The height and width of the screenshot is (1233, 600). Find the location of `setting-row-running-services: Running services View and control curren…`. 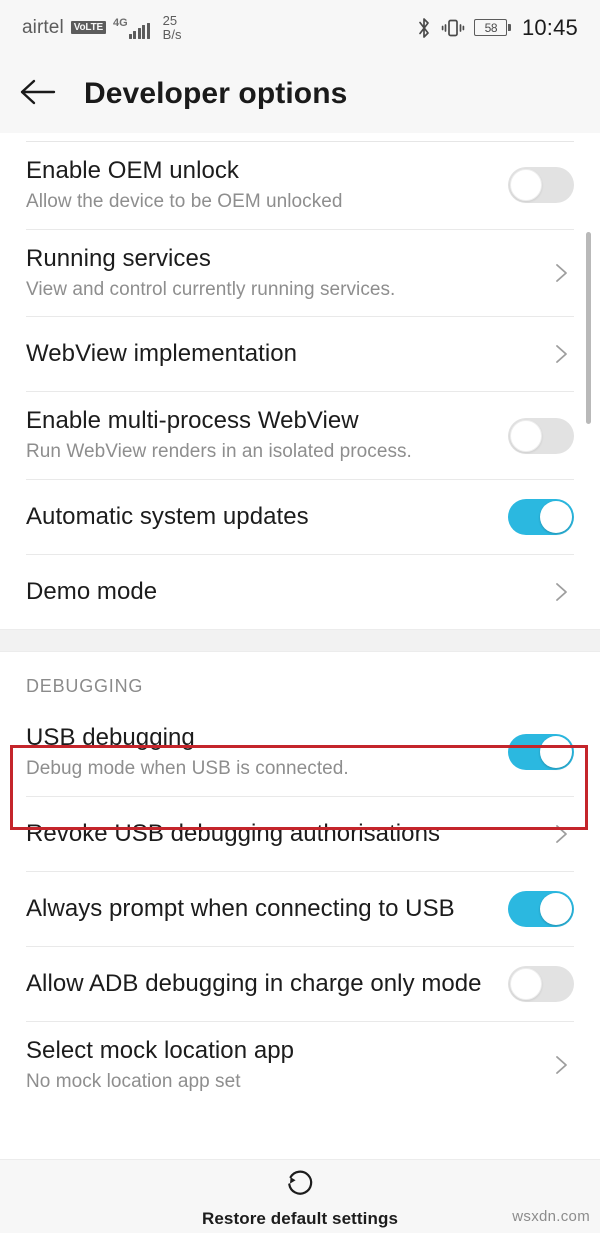

setting-row-running-services: Running services View and control curren… is located at coordinates (300, 273).